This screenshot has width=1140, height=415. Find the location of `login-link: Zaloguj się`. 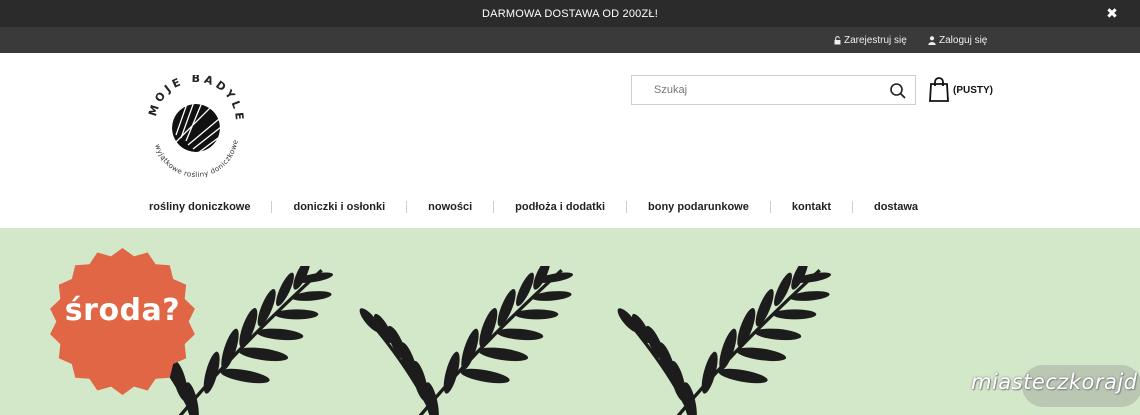

login-link: Zaloguj się is located at coordinates (957, 40).